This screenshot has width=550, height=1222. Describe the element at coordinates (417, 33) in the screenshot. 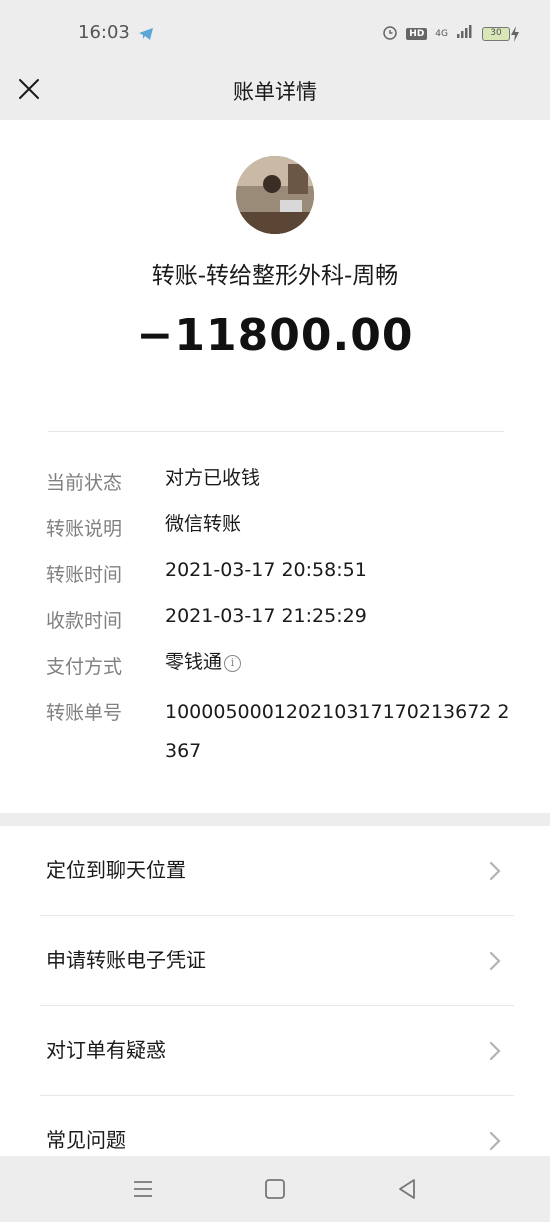

I see `hd-badge: HD` at that location.